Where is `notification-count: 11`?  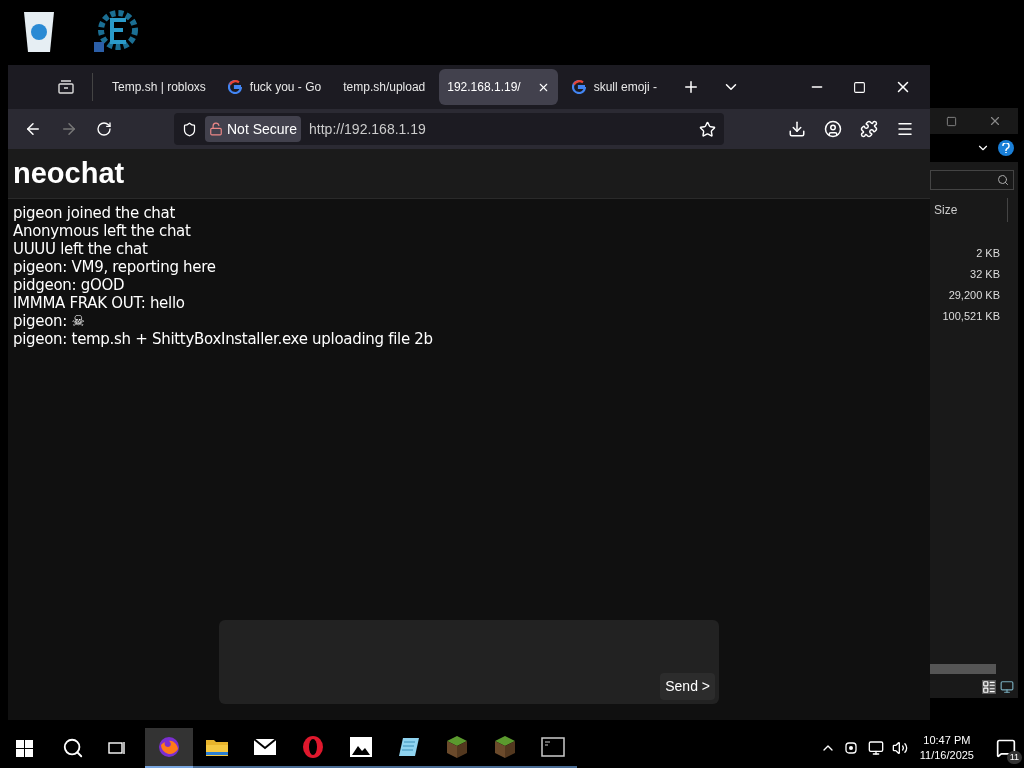 notification-count: 11 is located at coordinates (1014, 757).